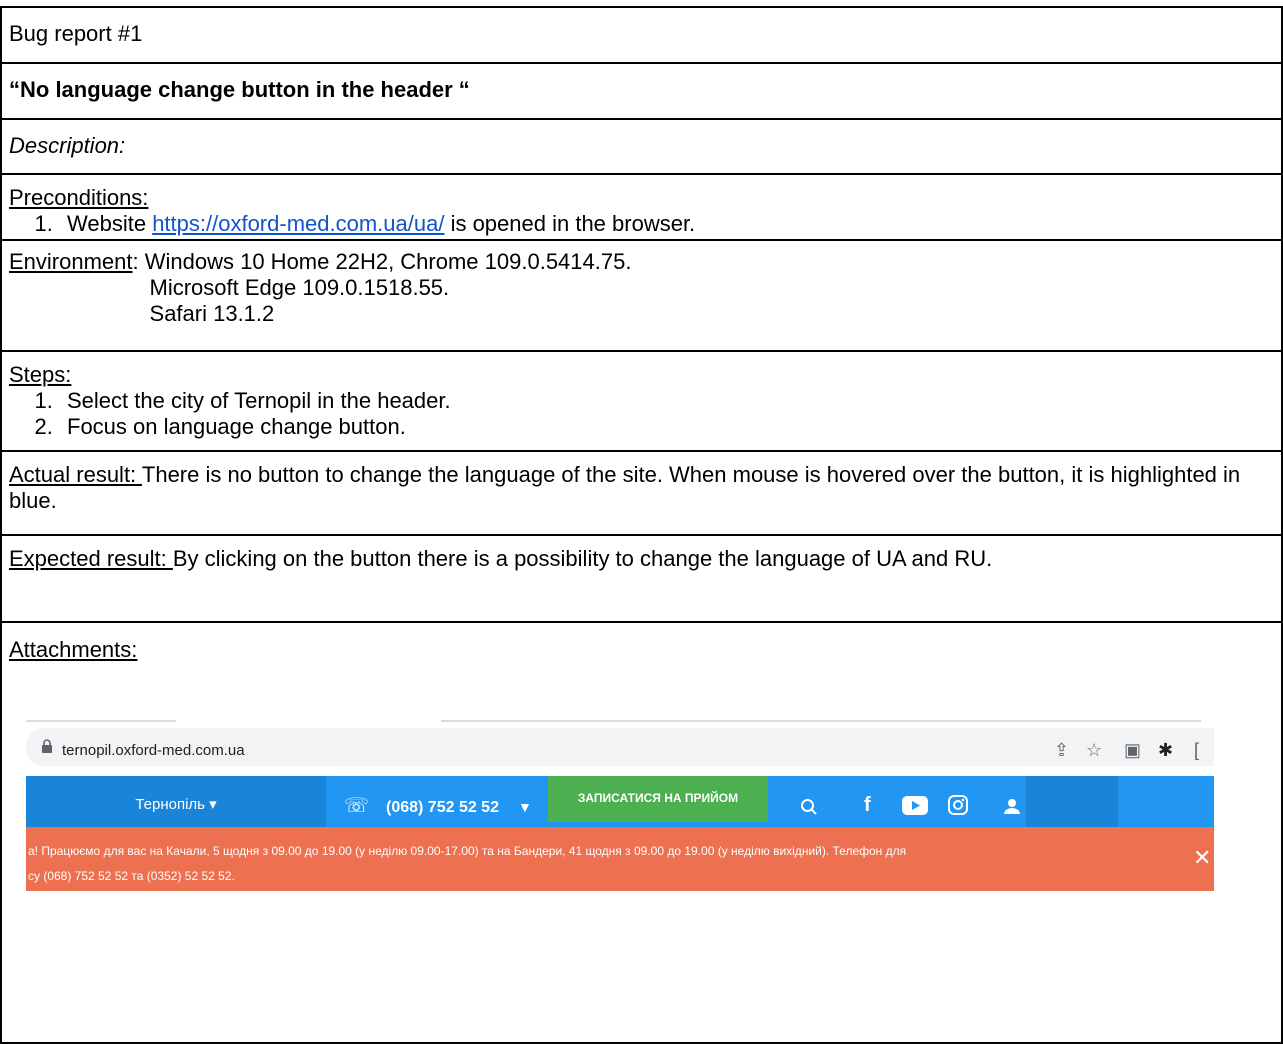 Image resolution: width=1283 pixels, height=1044 pixels. What do you see at coordinates (79, 197) in the screenshot?
I see `preconditions-label: Preconditions:` at bounding box center [79, 197].